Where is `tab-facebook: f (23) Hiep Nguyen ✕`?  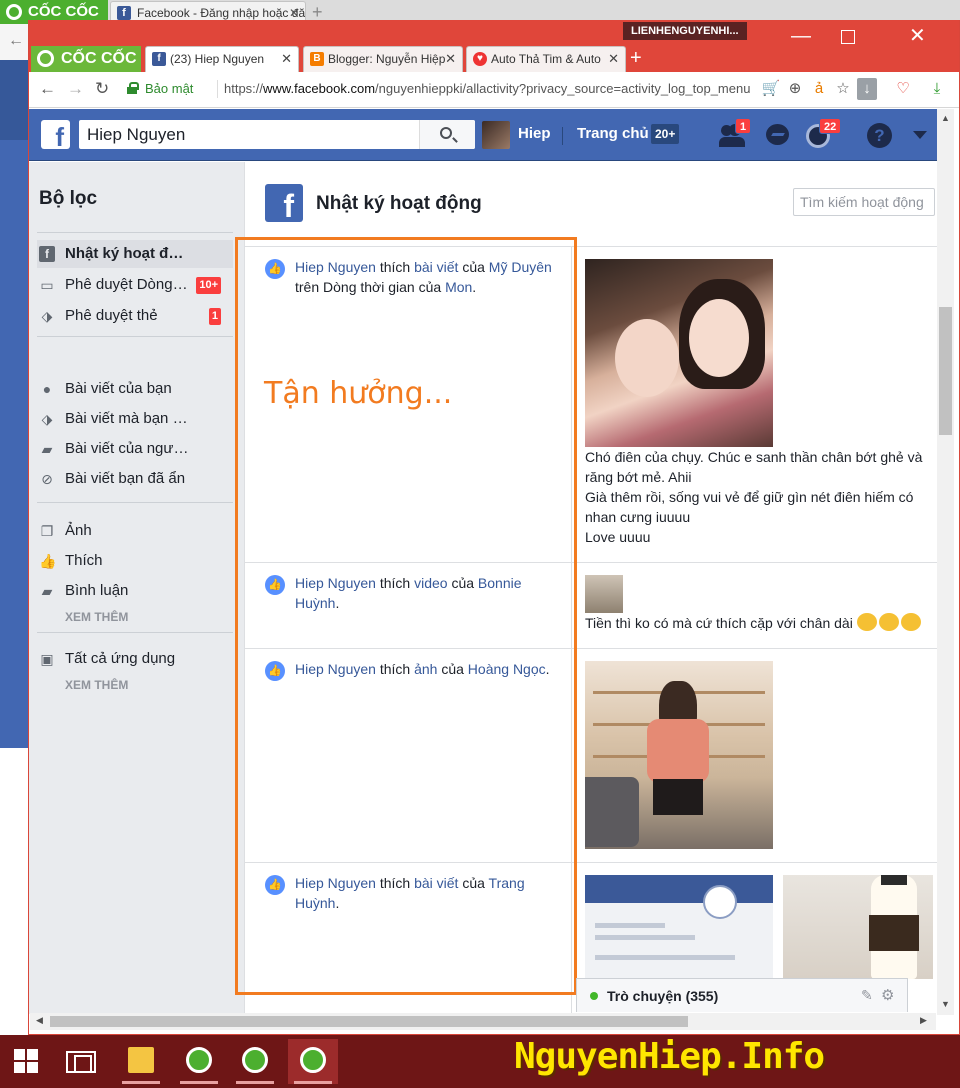
tab-facebook: f (23) Hiep Nguyen ✕ is located at coordinates (222, 59).